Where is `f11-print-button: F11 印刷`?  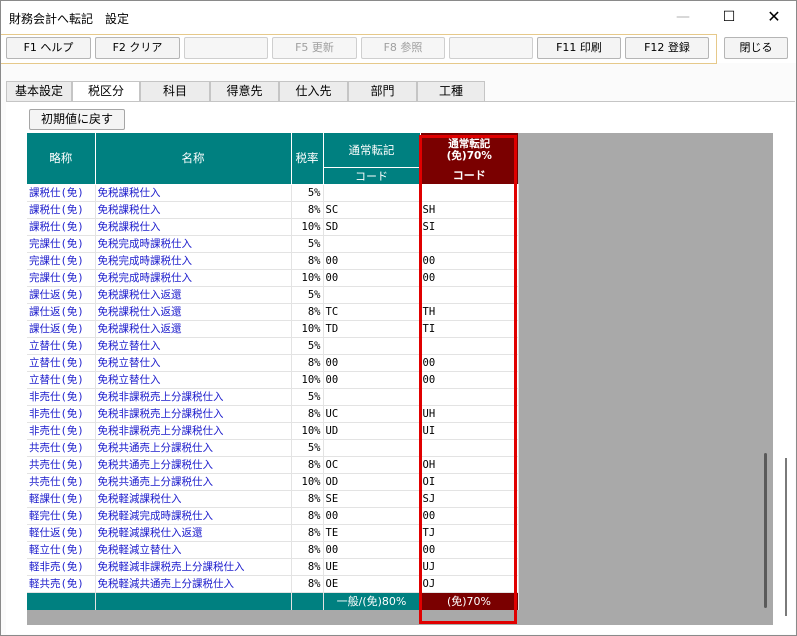
f11-print-button: F11 印刷 is located at coordinates (579, 48).